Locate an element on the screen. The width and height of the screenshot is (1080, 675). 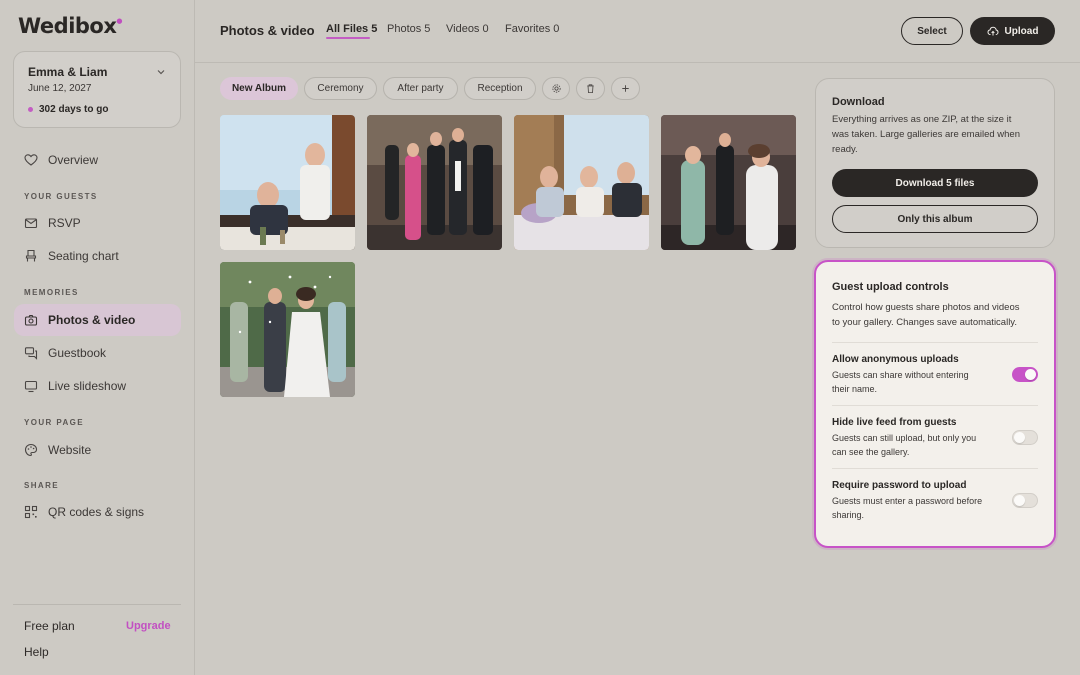
setting-desc-line: can see the gallery. is located at coordinates (871, 452).